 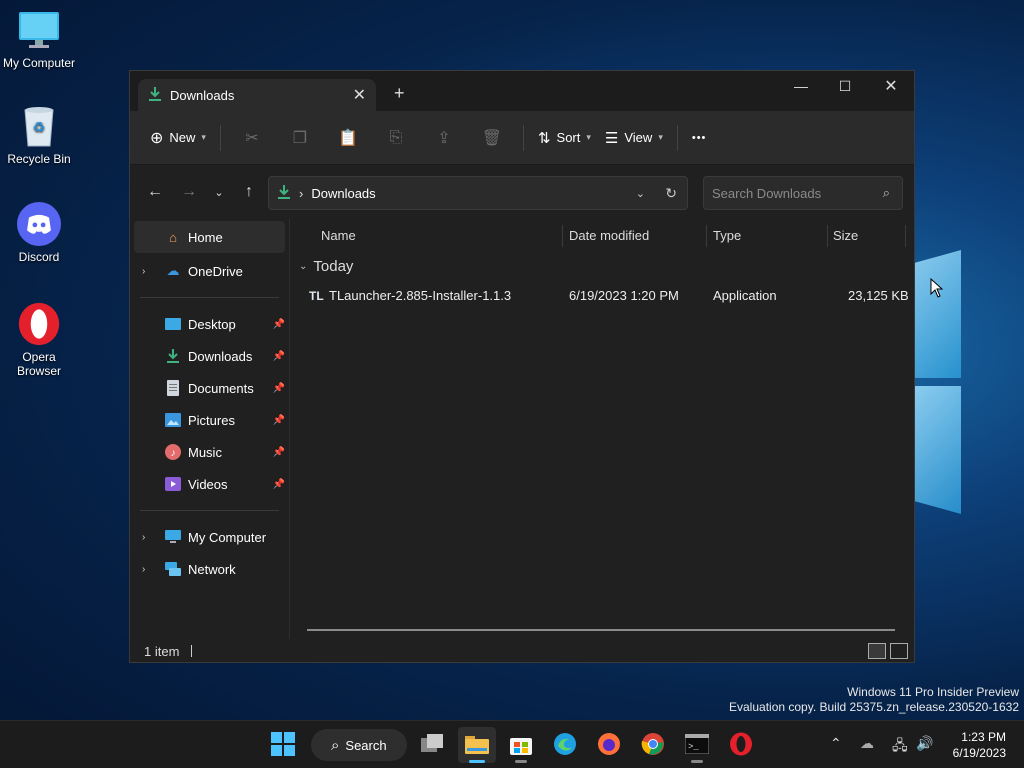 I want to click on sidebar-item-videos: Videos 📌, so click(x=209, y=484).